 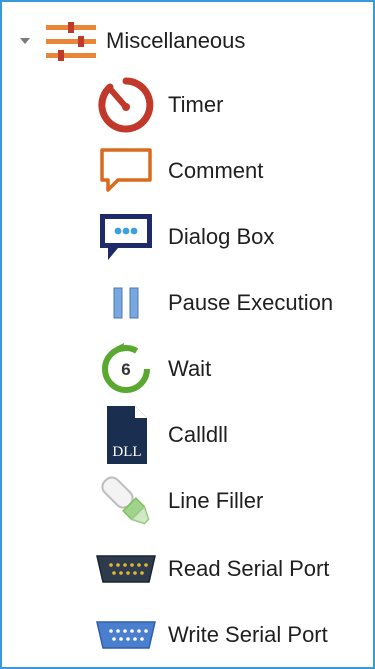 I want to click on tree-item-label: Calldll, so click(x=198, y=434).